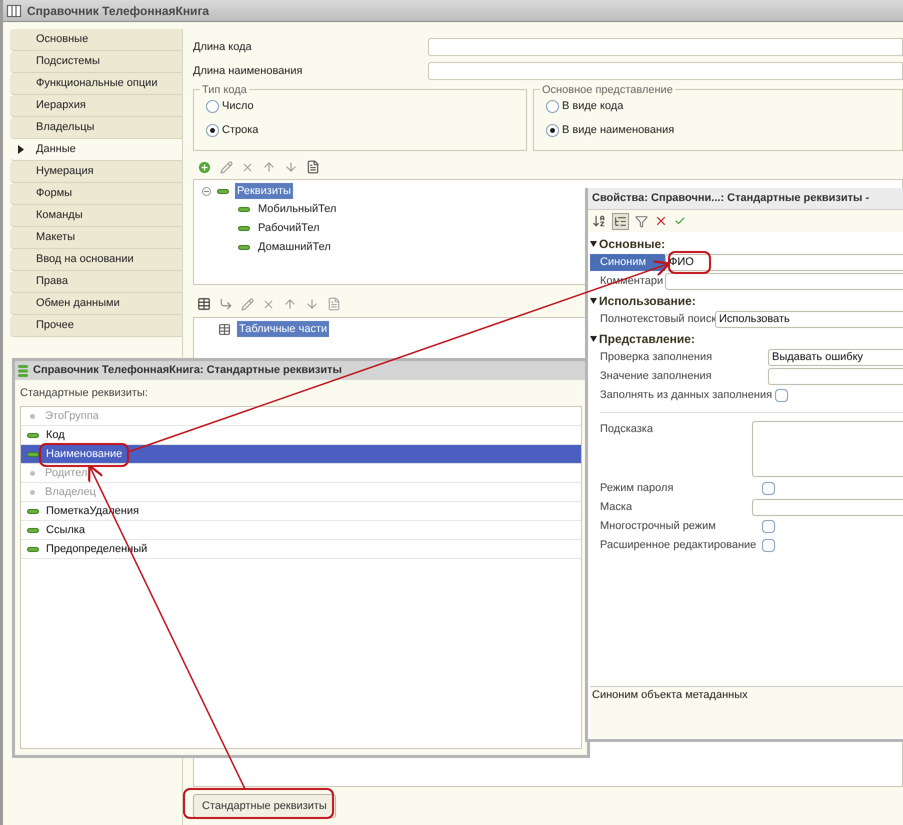 The image size is (903, 825). I want to click on window-title: Справочник ТелефоннаяКнига, so click(118, 11).